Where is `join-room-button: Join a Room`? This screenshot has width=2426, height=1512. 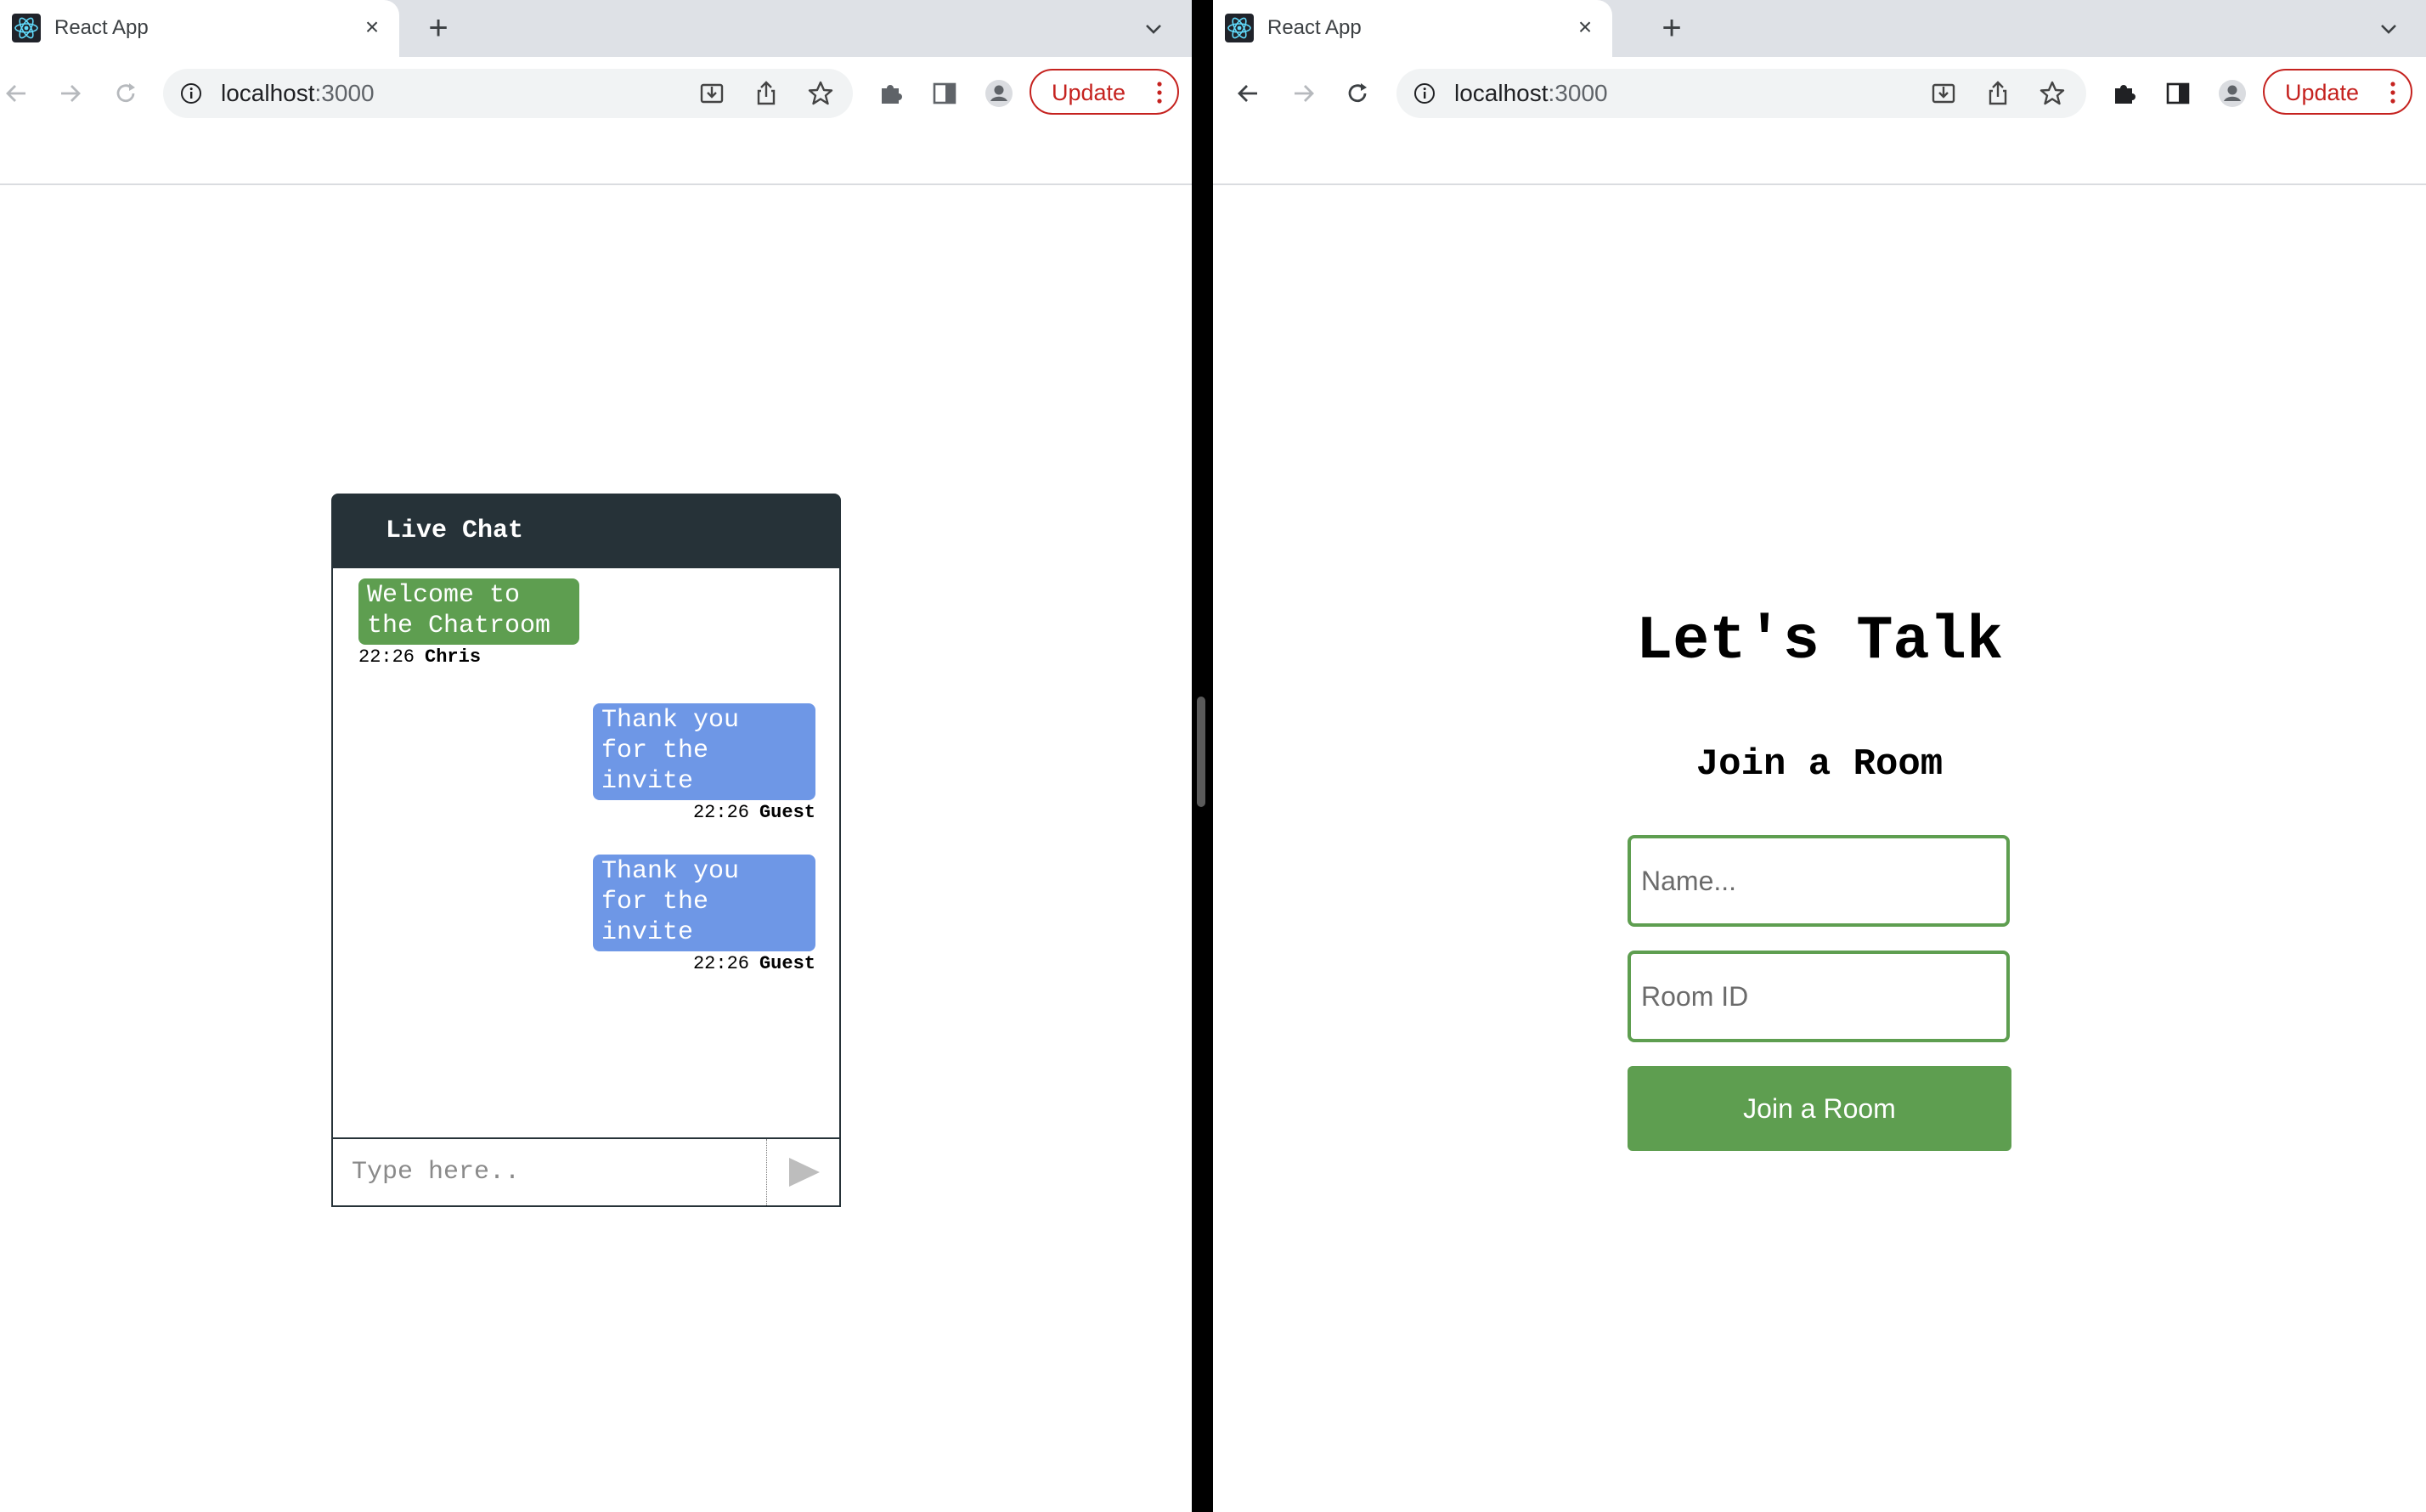
join-room-button: Join a Room is located at coordinates (1819, 1108).